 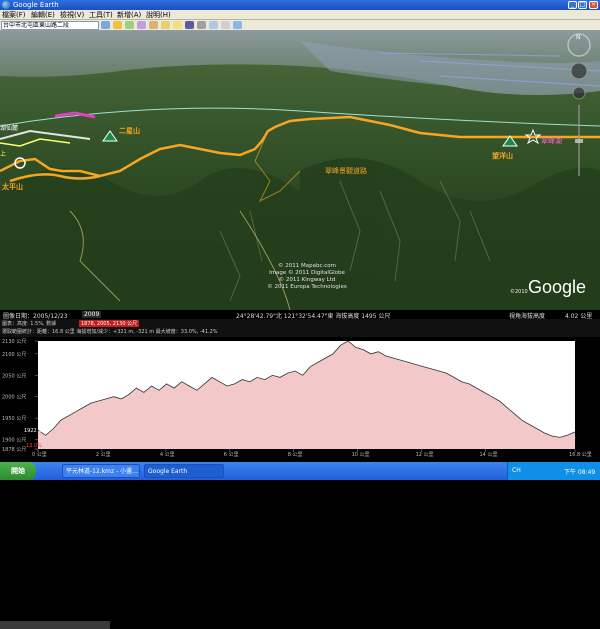 I want to click on x-tick-label: 0 公里, so click(x=39, y=455).